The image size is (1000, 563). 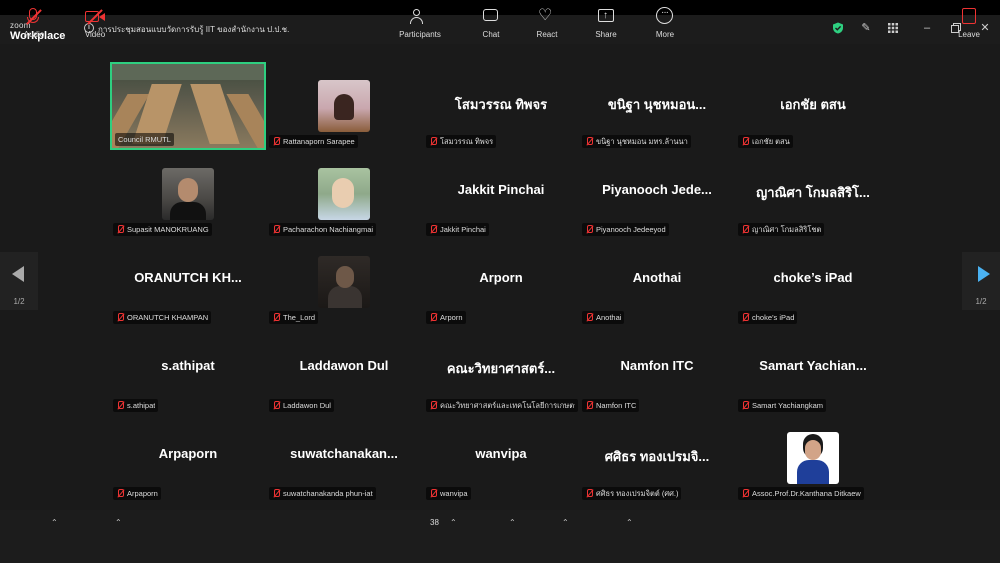 What do you see at coordinates (631, 229) in the screenshot?
I see `participant-name: Piyanooch Jedeeyod` at bounding box center [631, 229].